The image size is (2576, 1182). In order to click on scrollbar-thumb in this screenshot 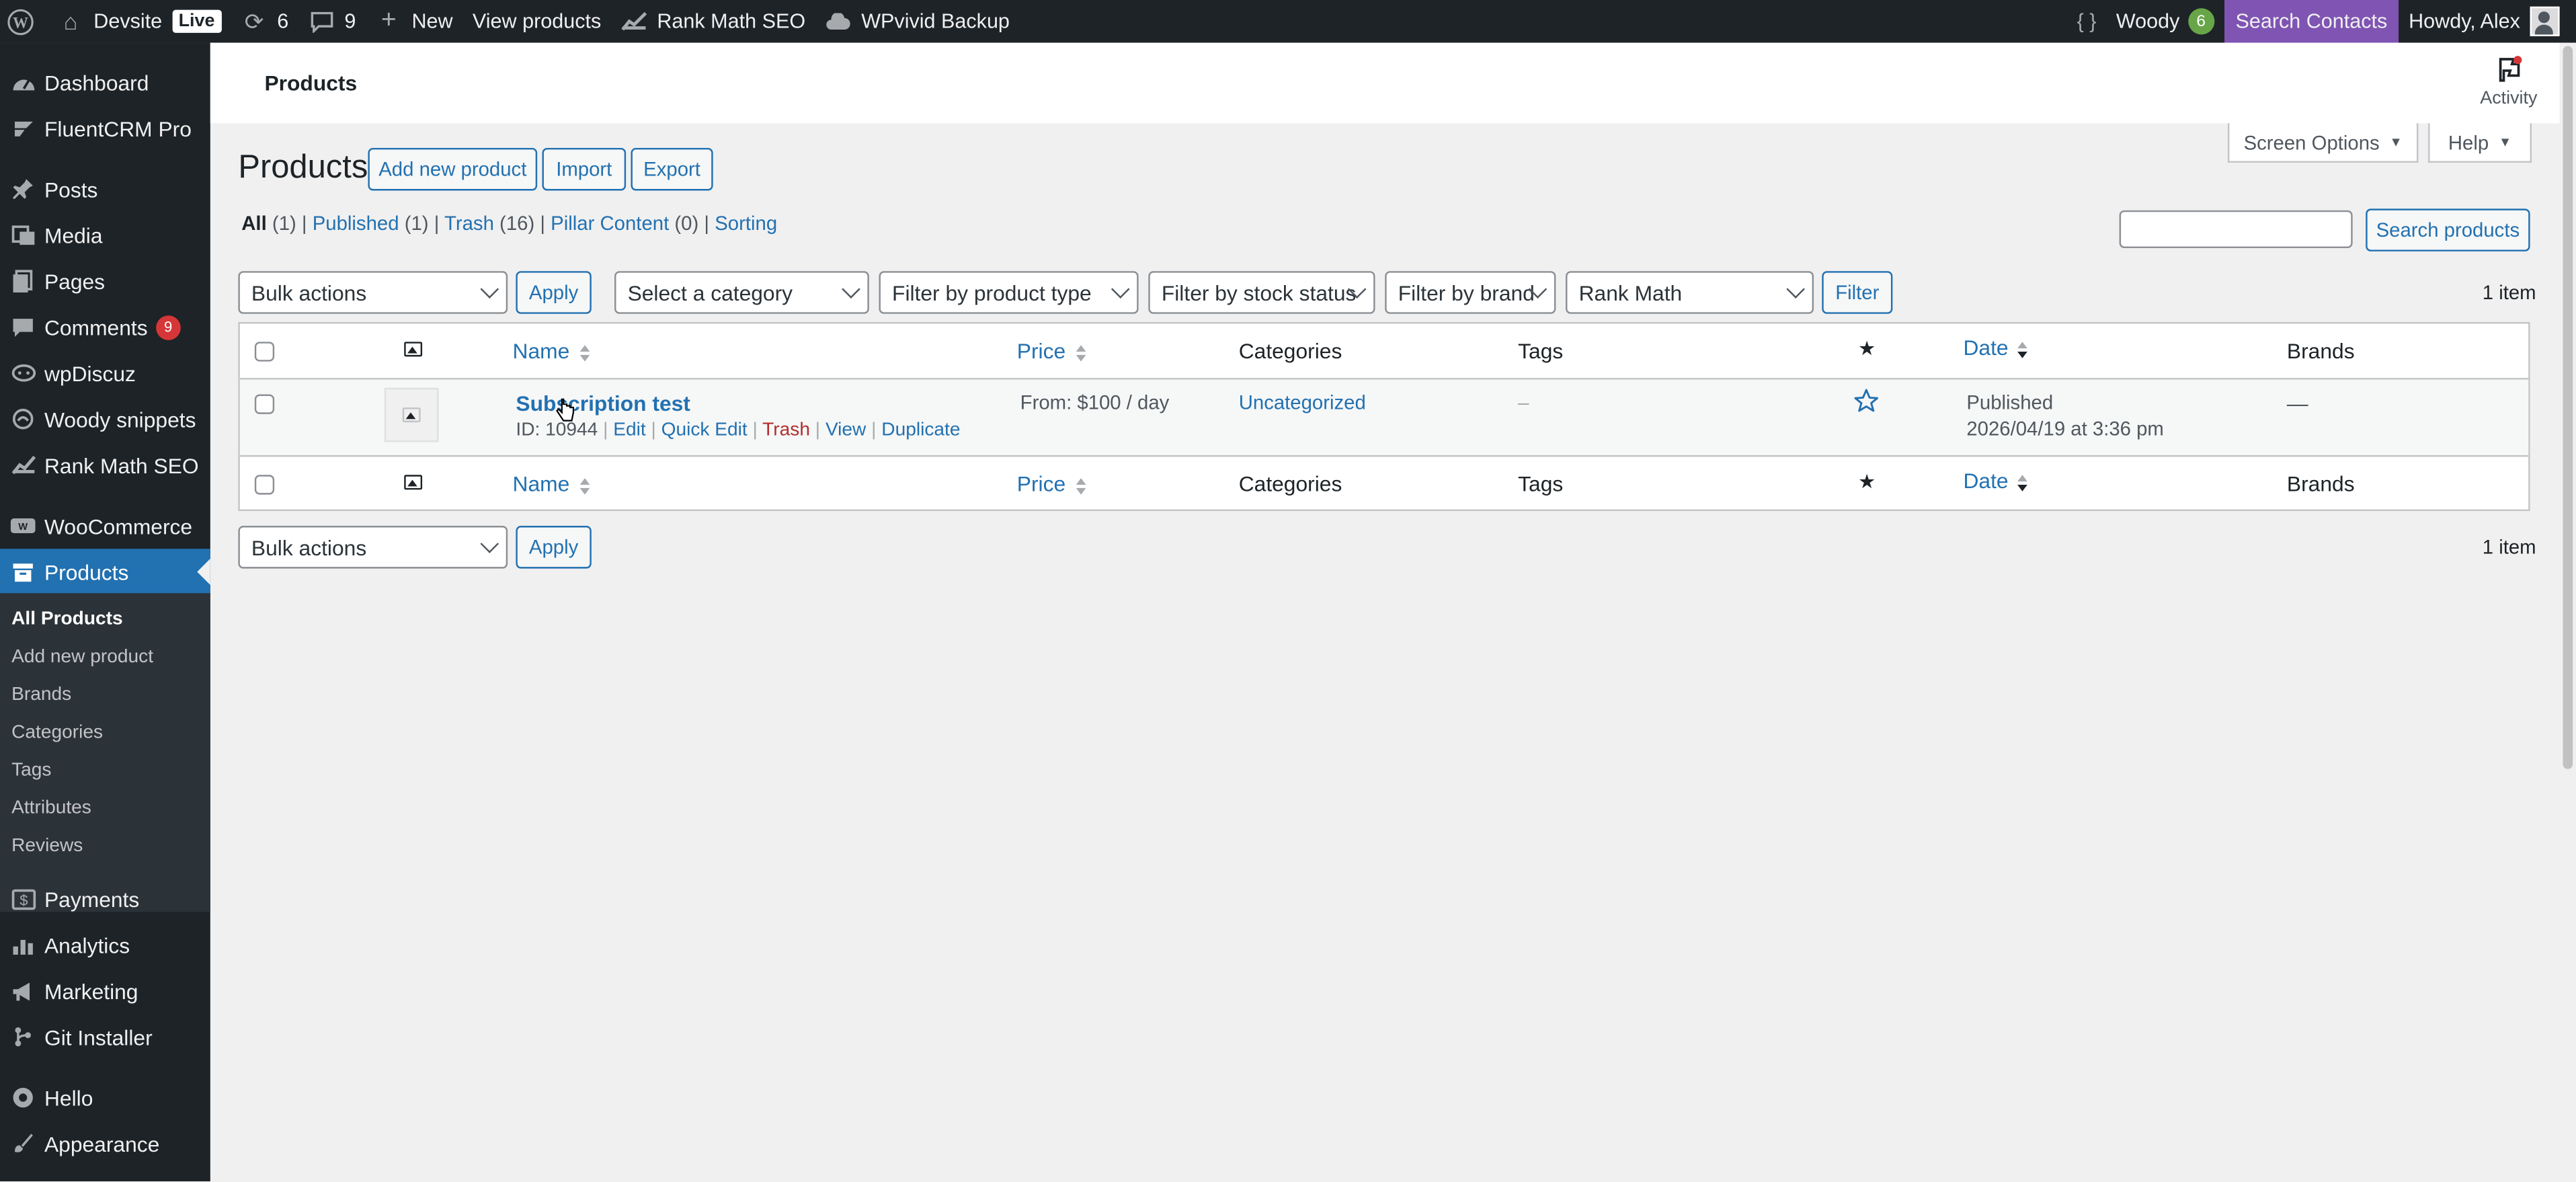, I will do `click(2568, 407)`.